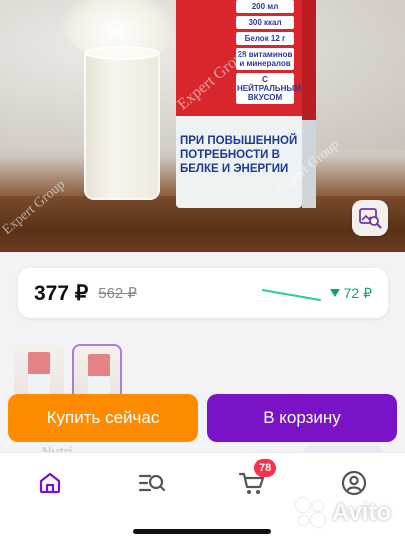 Image resolution: width=405 pixels, height=540 pixels. What do you see at coordinates (268, 88) in the screenshot?
I see `carton-spec-taste: С НЕЙТРАЛЬНЫМ ВКУСОМ` at bounding box center [268, 88].